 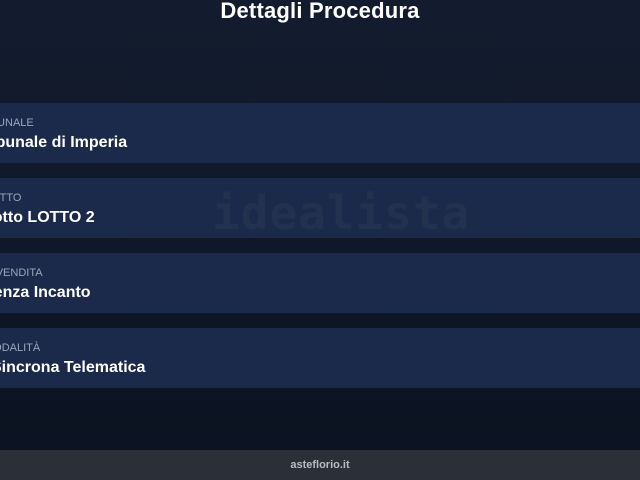 What do you see at coordinates (73, 367) in the screenshot?
I see `detail-value: Sincrona Telematica` at bounding box center [73, 367].